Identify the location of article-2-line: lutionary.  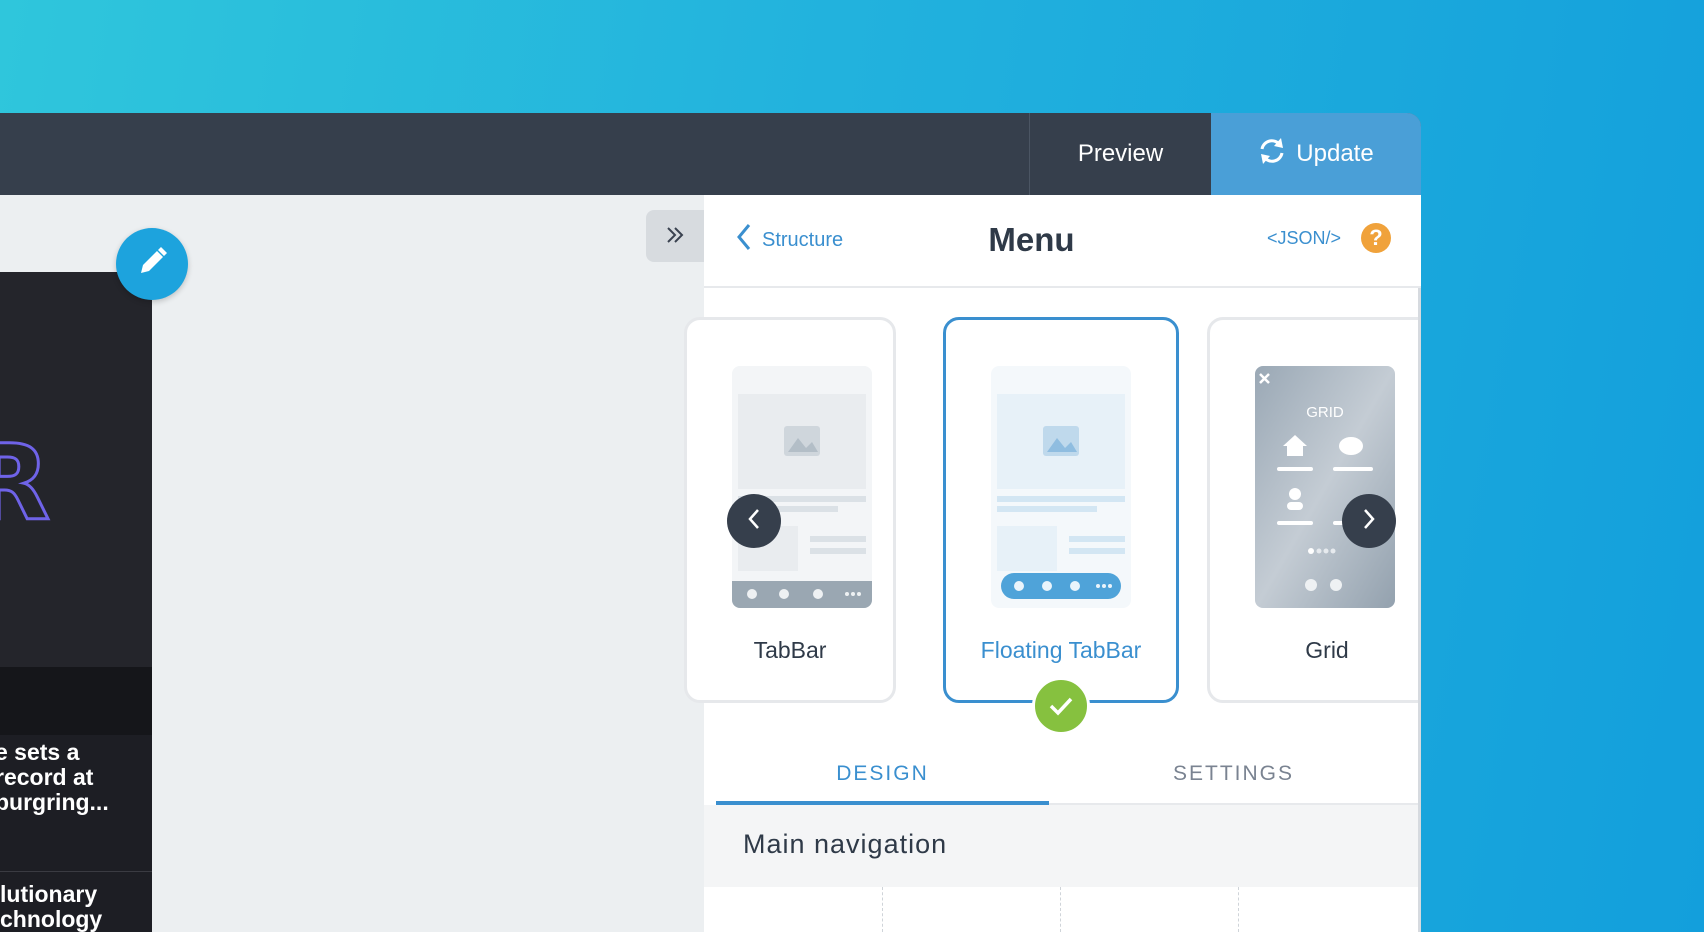
(49, 894).